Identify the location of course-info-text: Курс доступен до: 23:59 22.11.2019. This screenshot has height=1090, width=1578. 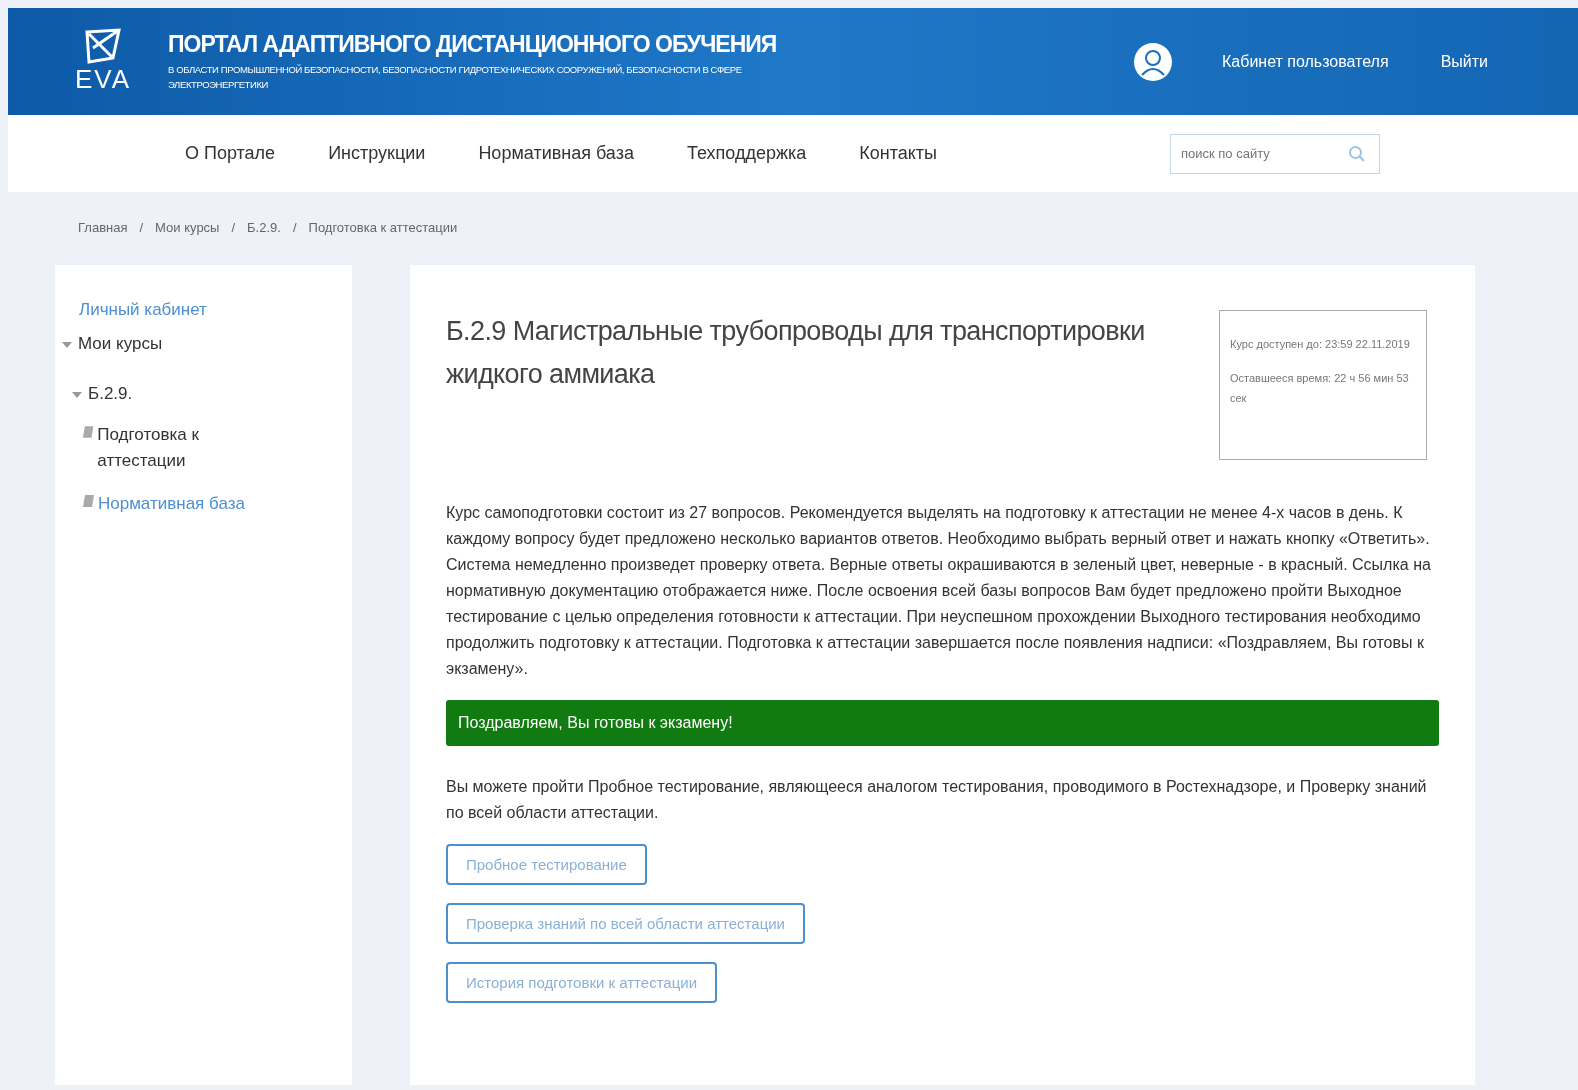
(1320, 344).